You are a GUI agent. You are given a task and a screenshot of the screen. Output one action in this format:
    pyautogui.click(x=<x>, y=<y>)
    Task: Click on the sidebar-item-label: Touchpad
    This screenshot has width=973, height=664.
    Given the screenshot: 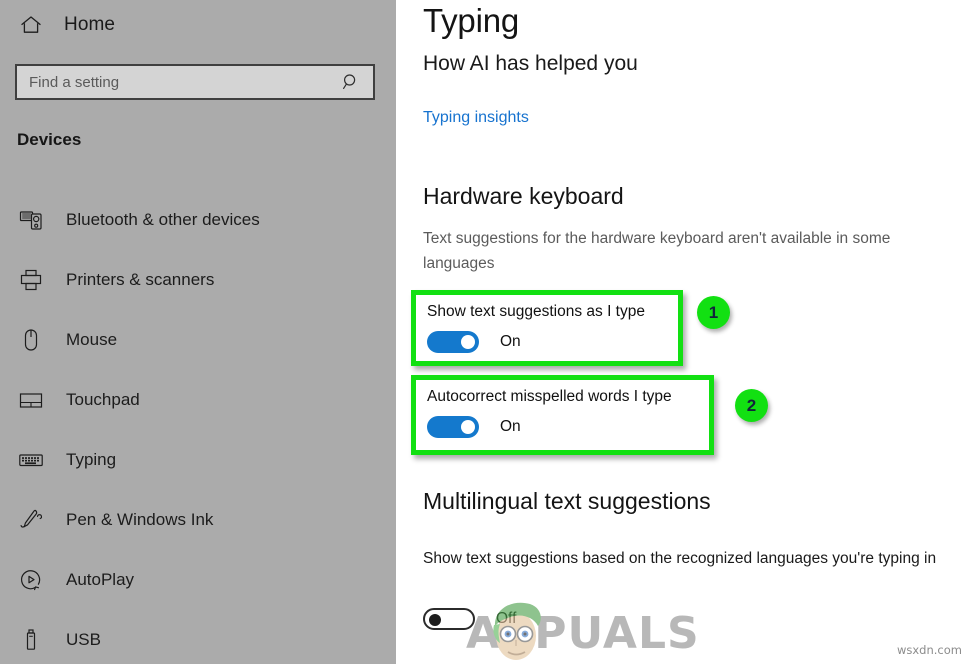 What is the action you would take?
    pyautogui.click(x=103, y=399)
    